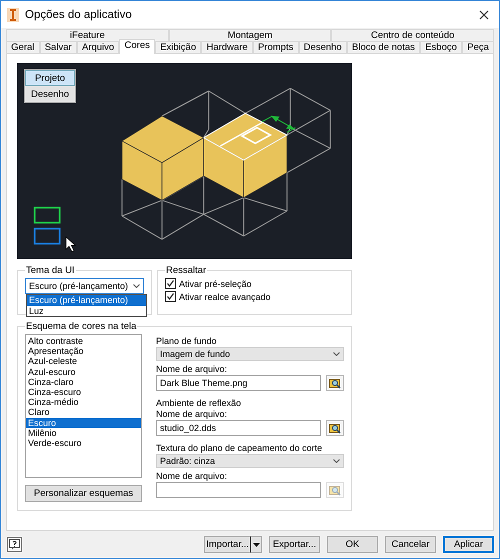 The height and width of the screenshot is (559, 500). I want to click on cursor-icon, so click(71, 244).